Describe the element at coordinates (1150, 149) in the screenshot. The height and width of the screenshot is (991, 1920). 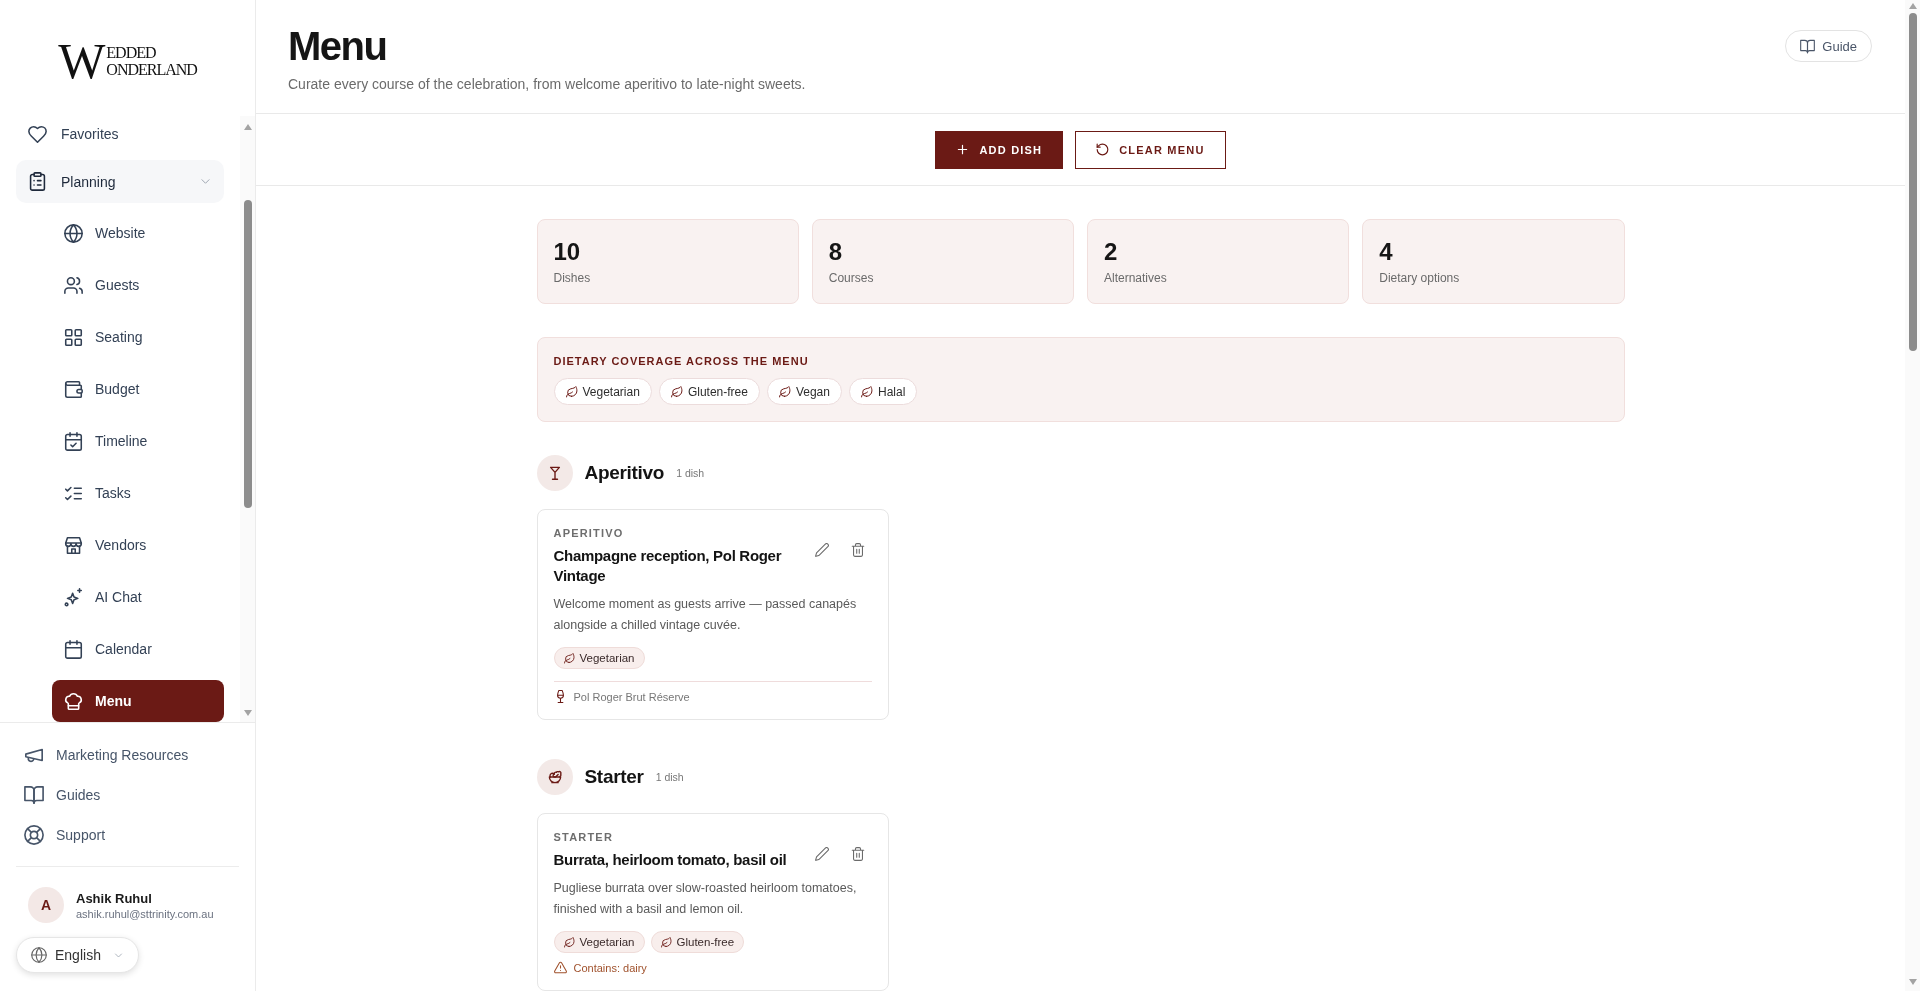
I see `clear-menu-button: CLEAR MENU` at that location.